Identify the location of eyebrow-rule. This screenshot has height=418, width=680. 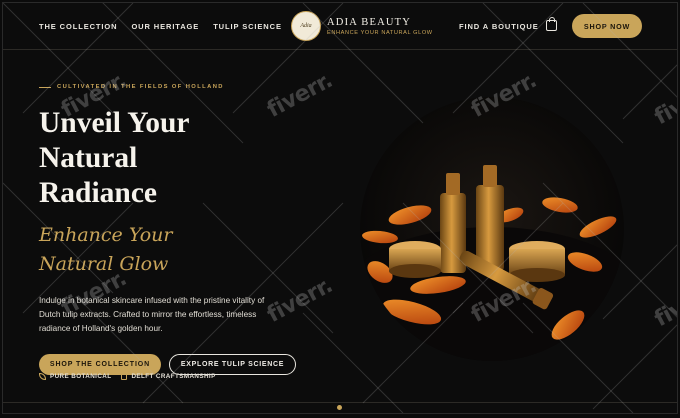
(45, 87).